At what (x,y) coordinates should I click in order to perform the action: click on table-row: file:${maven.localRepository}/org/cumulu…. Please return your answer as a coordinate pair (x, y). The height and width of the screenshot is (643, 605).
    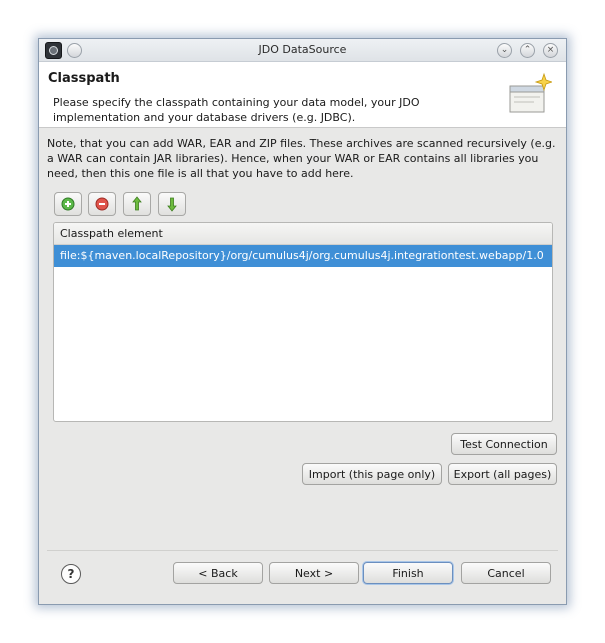
    Looking at the image, I should click on (303, 256).